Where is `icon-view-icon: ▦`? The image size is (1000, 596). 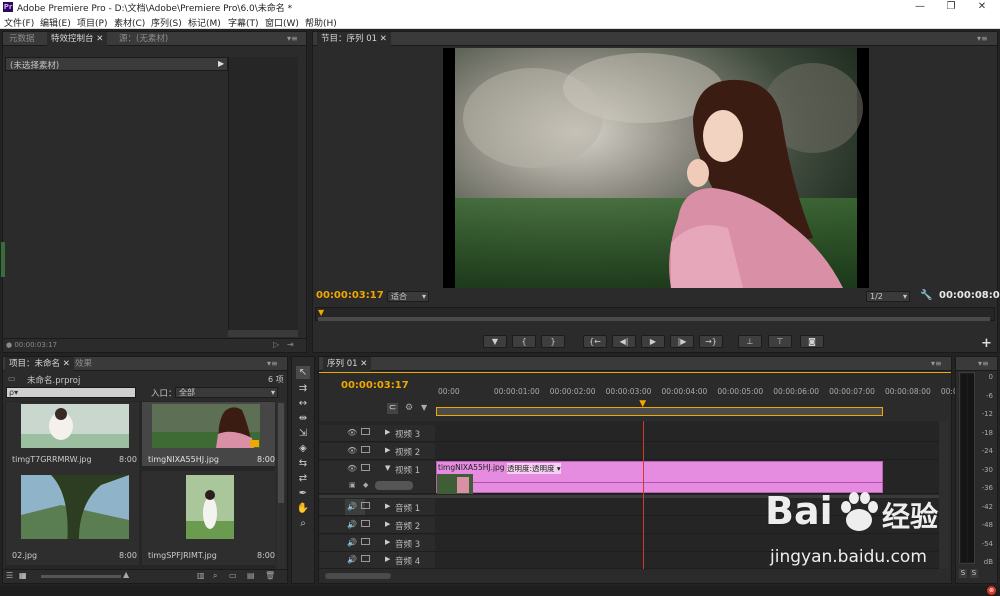
icon-view-icon: ▦ is located at coordinates (23, 575).